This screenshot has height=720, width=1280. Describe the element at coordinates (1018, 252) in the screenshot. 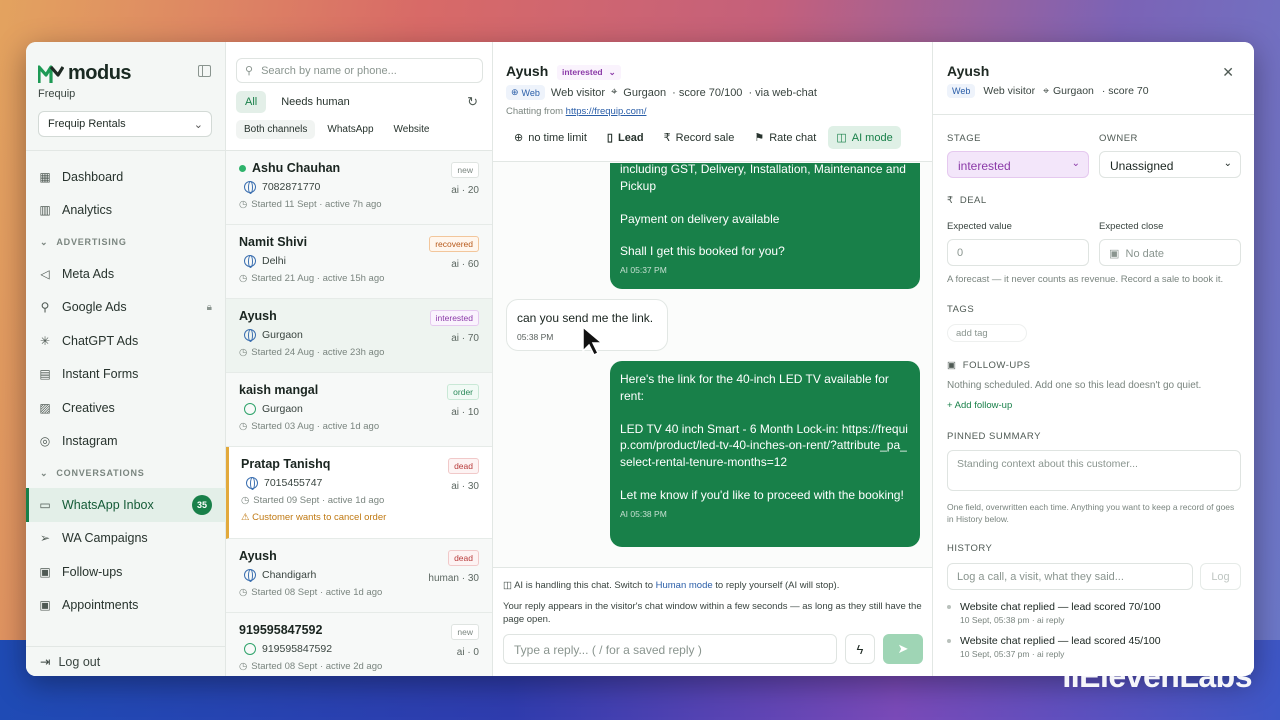

I see `expected-value-input: 0` at that location.